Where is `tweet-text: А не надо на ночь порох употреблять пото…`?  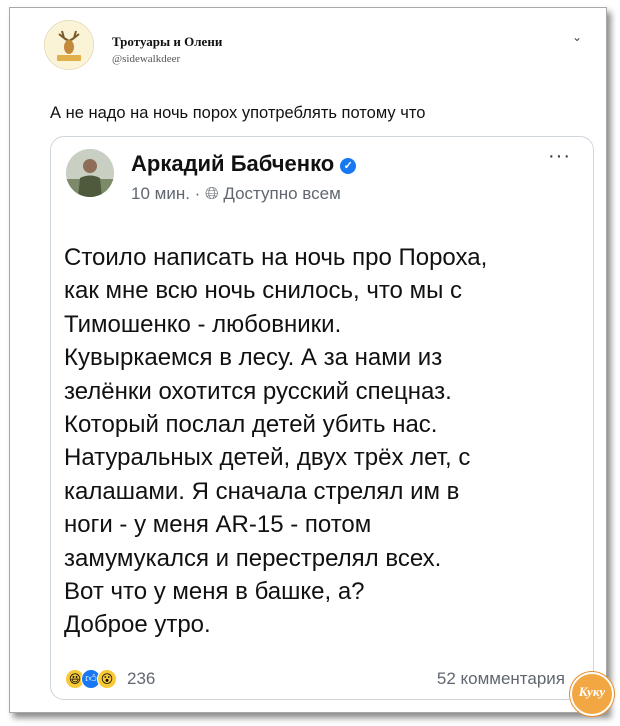
tweet-text: А не надо на ночь порох употреблять пото… is located at coordinates (238, 113).